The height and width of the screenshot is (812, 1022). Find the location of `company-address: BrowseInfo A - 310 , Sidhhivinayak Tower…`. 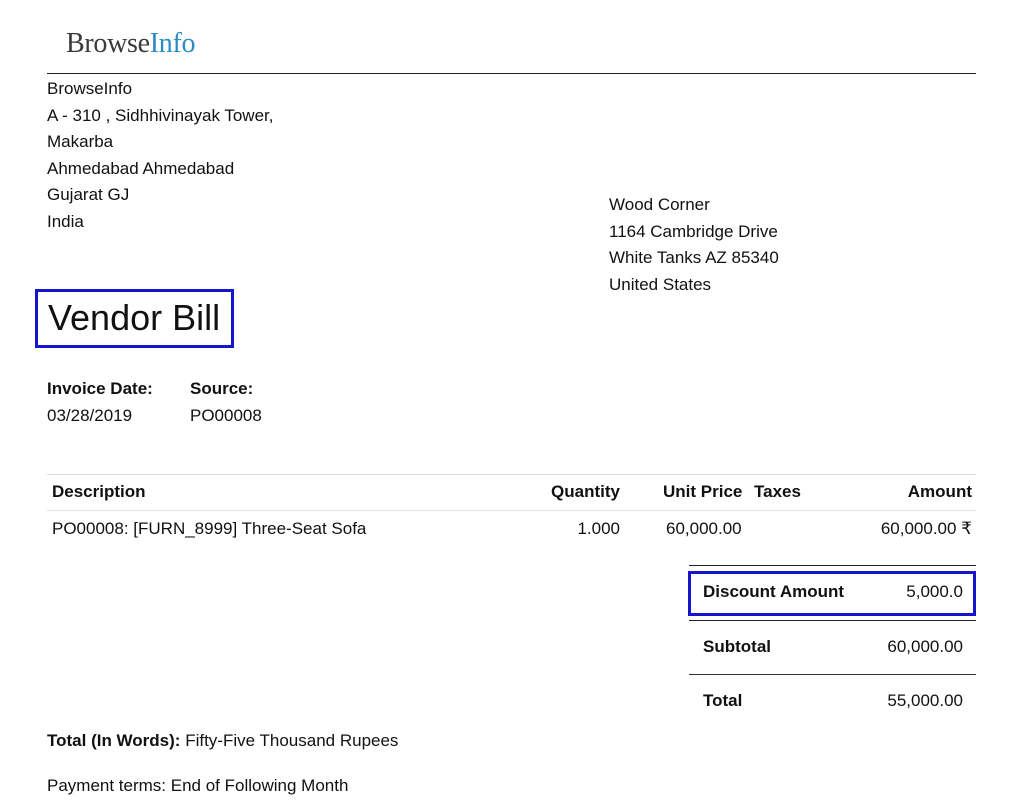

company-address: BrowseInfo A - 310 , Sidhhivinayak Tower… is located at coordinates (160, 156).